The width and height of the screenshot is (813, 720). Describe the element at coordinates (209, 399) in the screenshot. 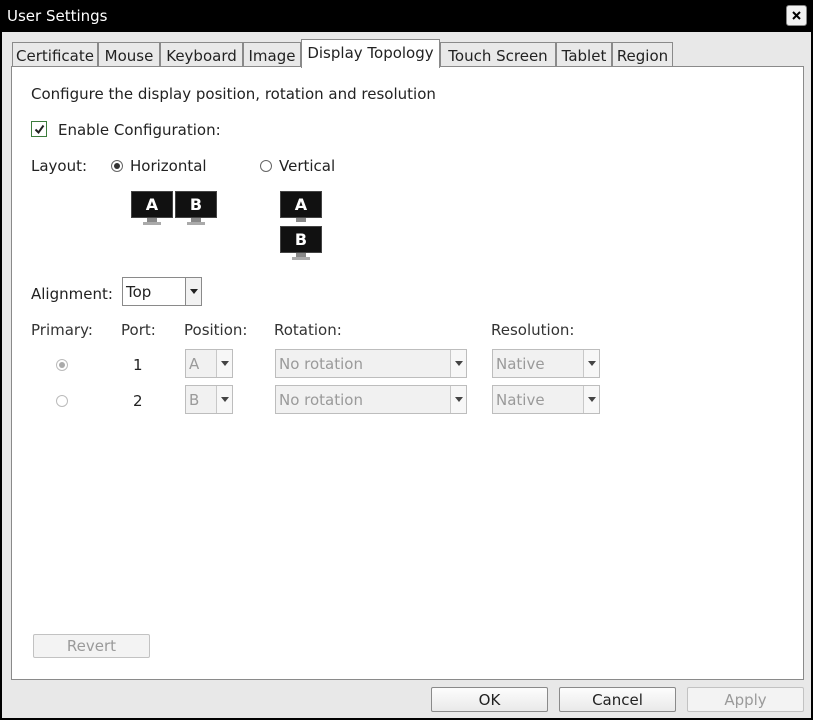

I see `position-select-port-2: B` at that location.